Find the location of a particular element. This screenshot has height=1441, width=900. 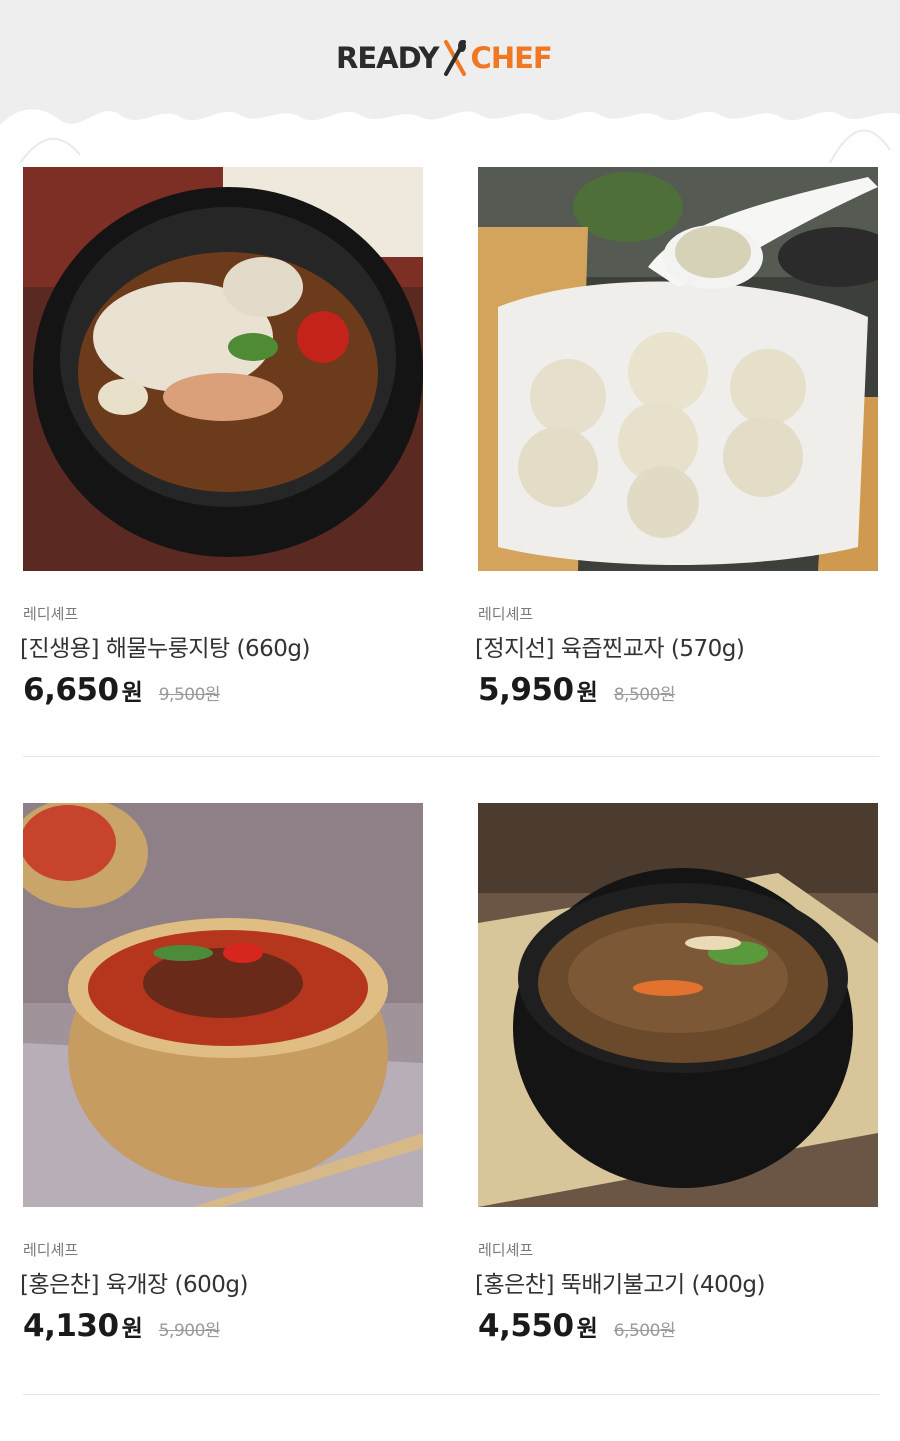

price-row: 4,130 원 5,900원 is located at coordinates (122, 1326).